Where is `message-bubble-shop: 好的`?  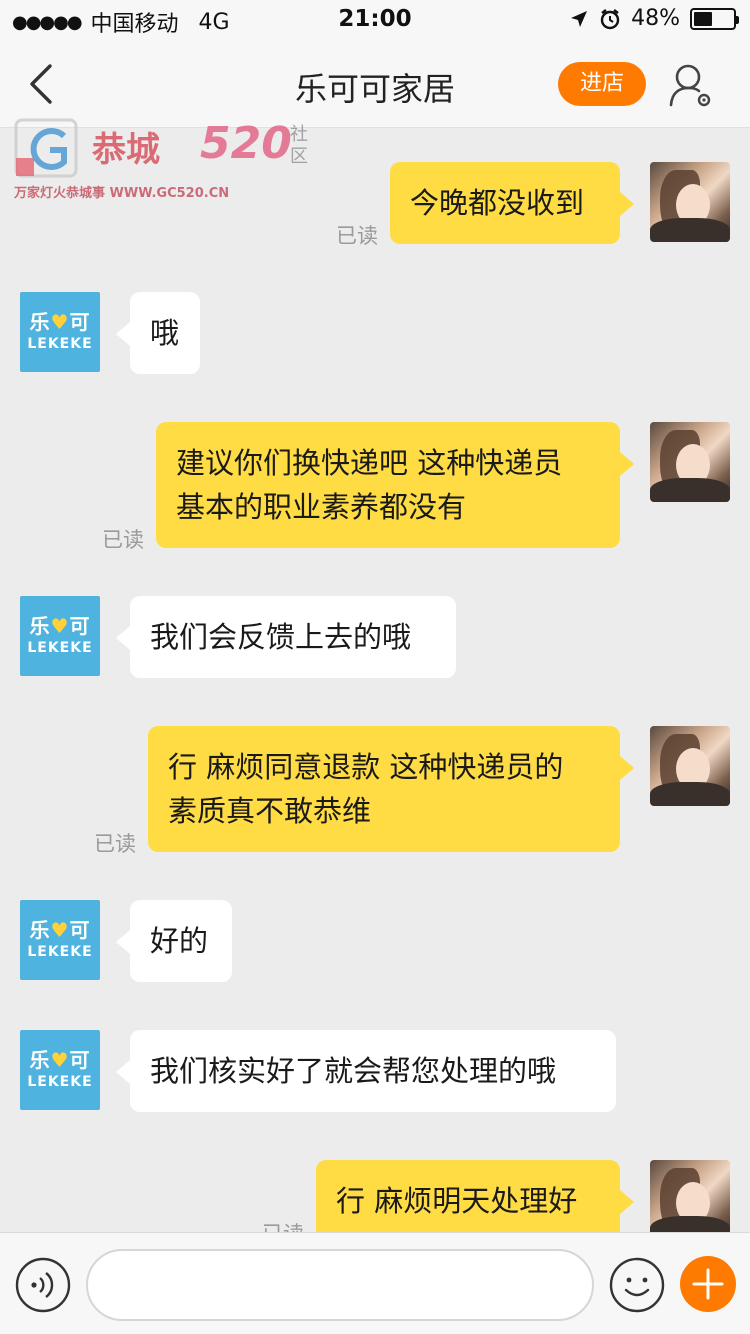
message-bubble-shop: 好的 is located at coordinates (174, 941).